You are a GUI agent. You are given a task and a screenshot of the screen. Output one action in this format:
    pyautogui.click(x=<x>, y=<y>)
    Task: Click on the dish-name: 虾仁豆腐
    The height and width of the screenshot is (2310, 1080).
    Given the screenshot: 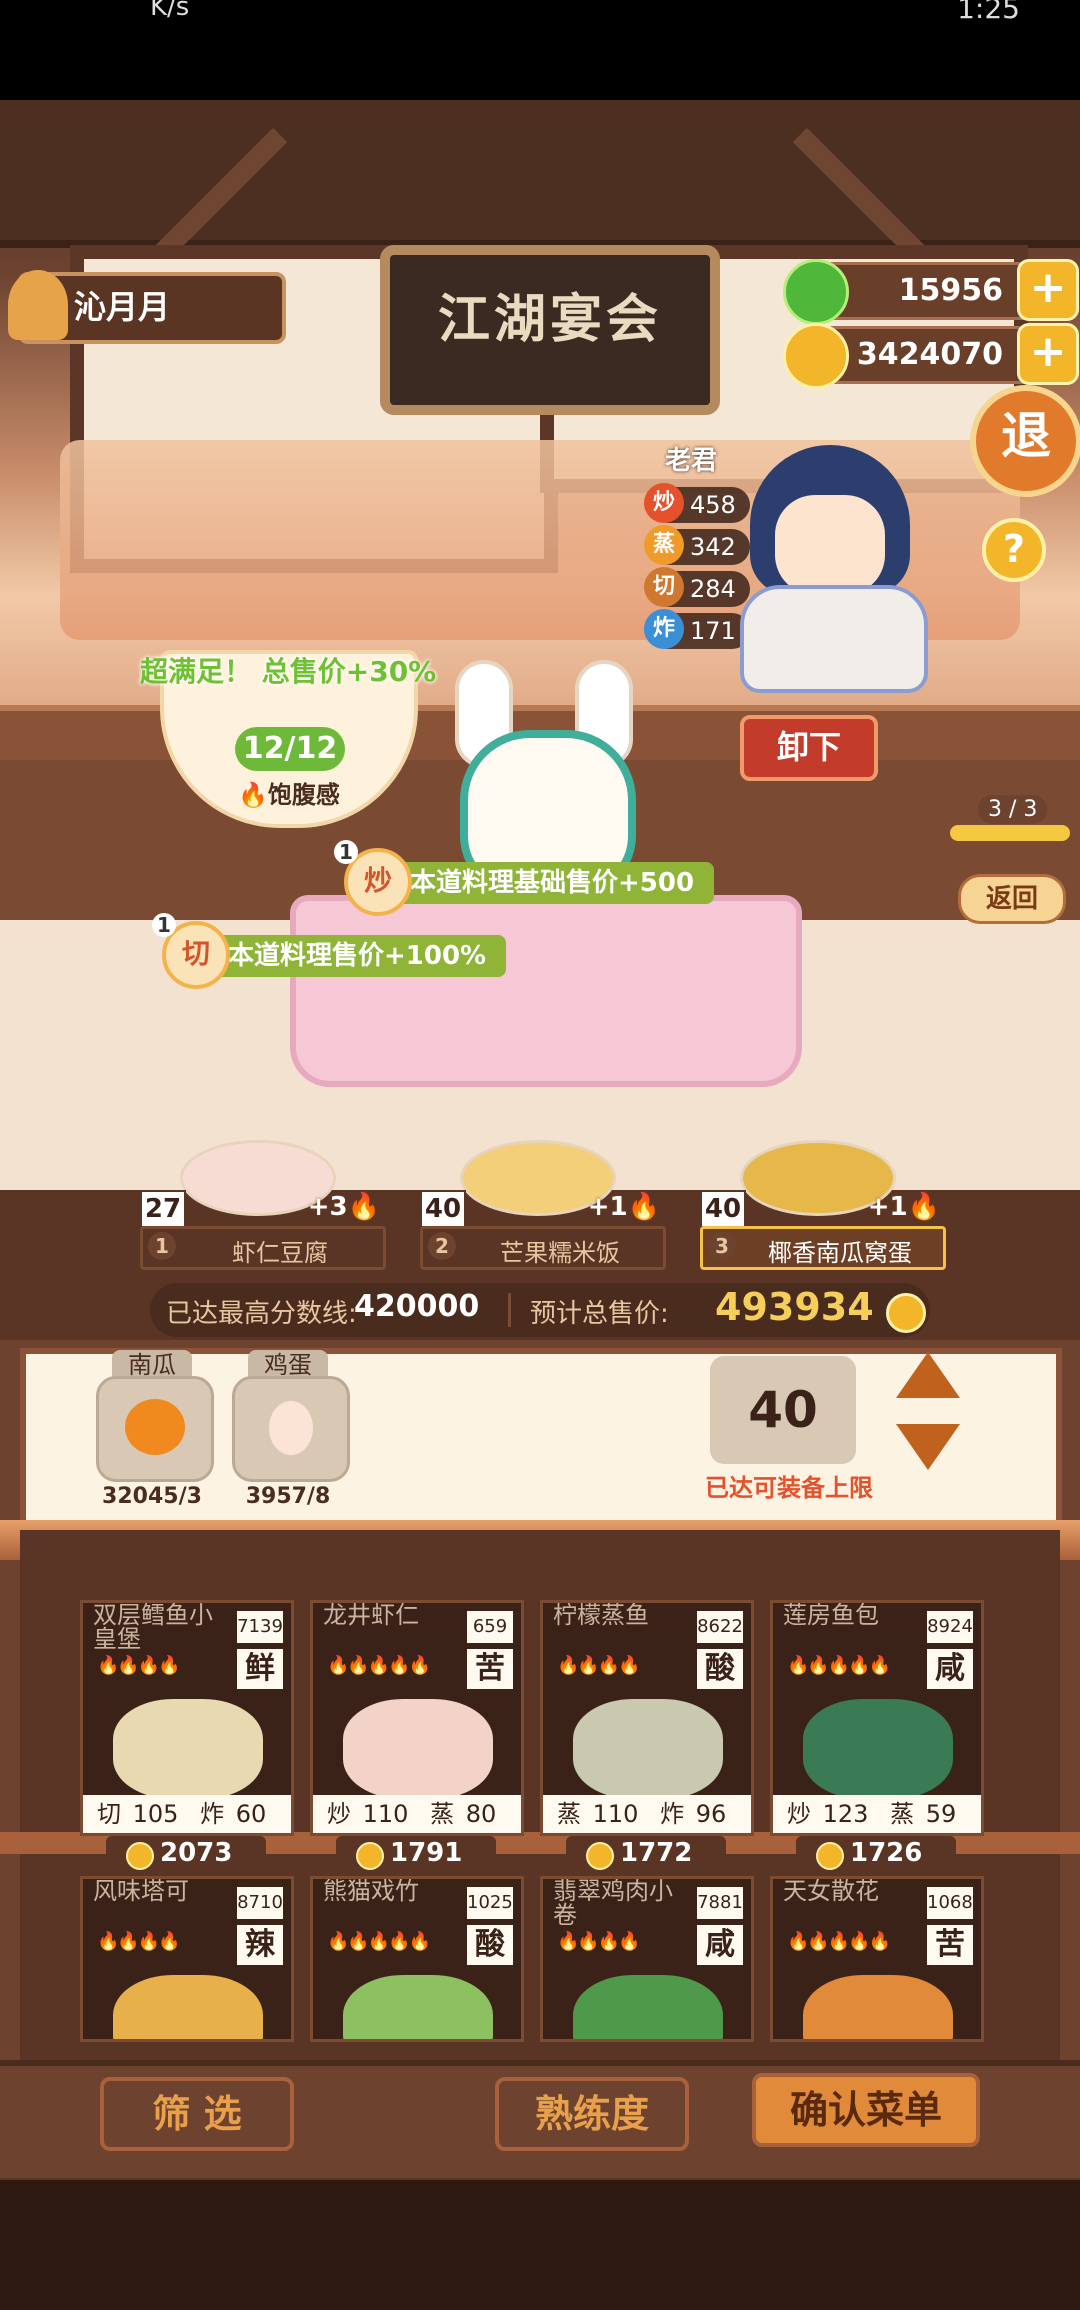 What is the action you would take?
    pyautogui.click(x=280, y=1253)
    